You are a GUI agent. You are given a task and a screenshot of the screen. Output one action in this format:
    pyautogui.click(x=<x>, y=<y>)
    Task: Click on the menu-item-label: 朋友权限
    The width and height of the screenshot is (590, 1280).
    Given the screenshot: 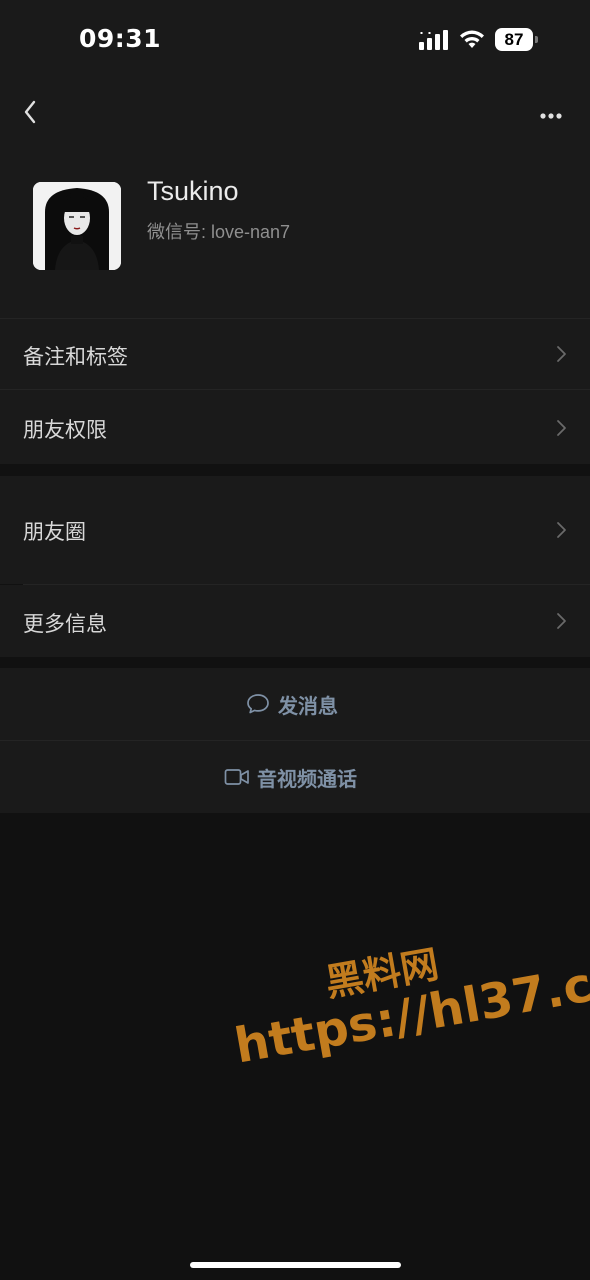 What is the action you would take?
    pyautogui.click(x=65, y=430)
    